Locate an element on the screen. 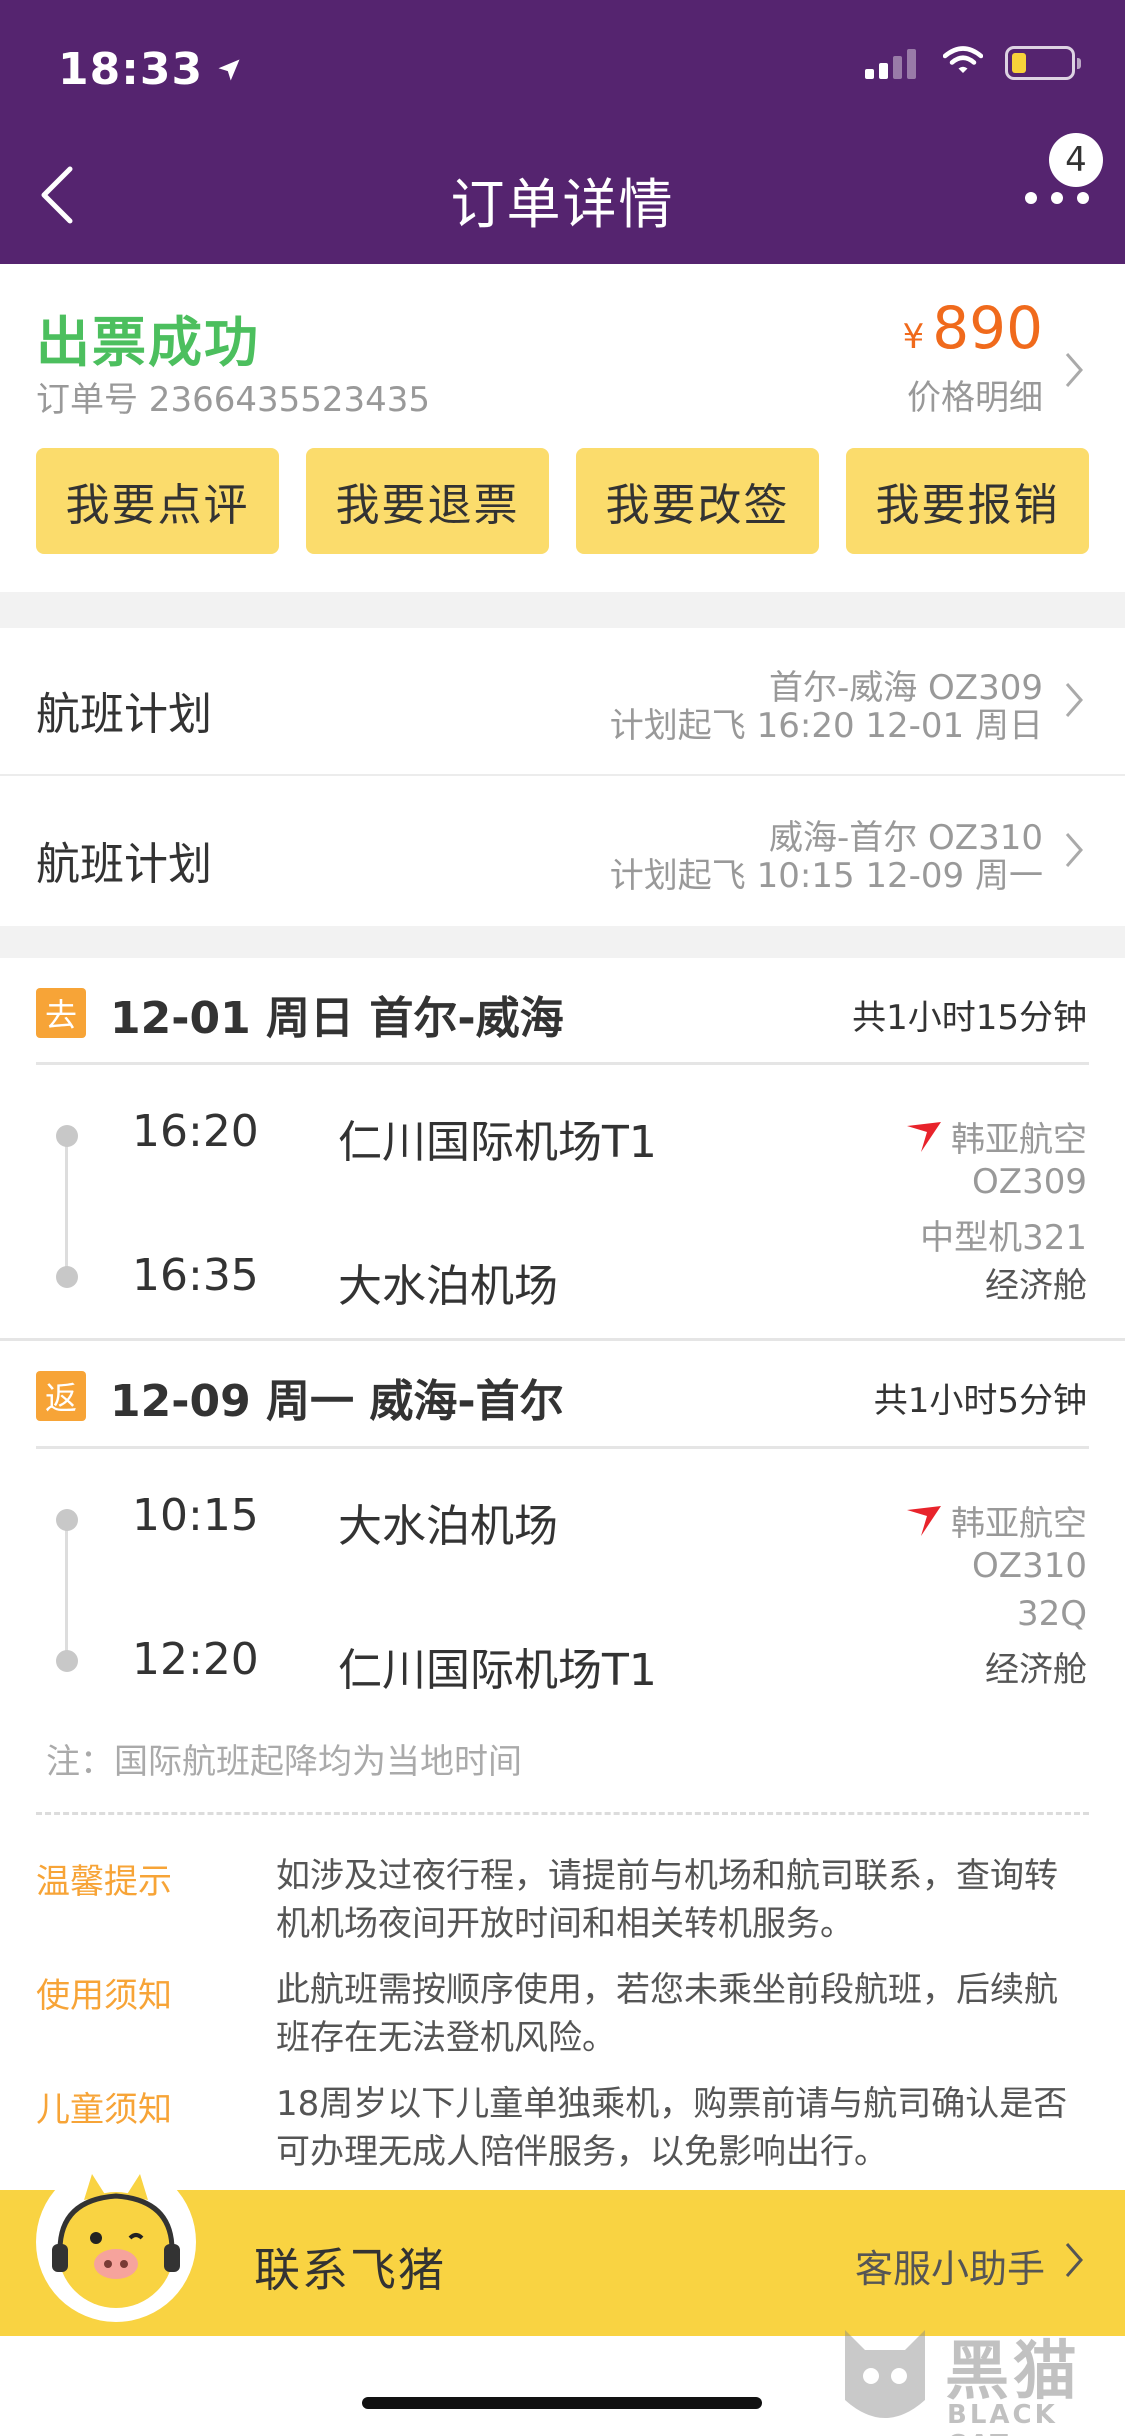  price-total: ¥ 890 is located at coordinates (973, 328).